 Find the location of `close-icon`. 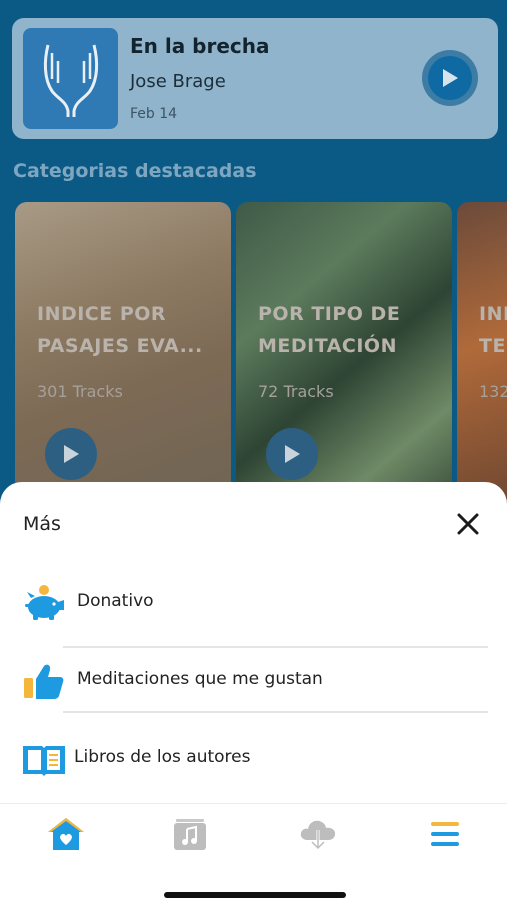

close-icon is located at coordinates (468, 524).